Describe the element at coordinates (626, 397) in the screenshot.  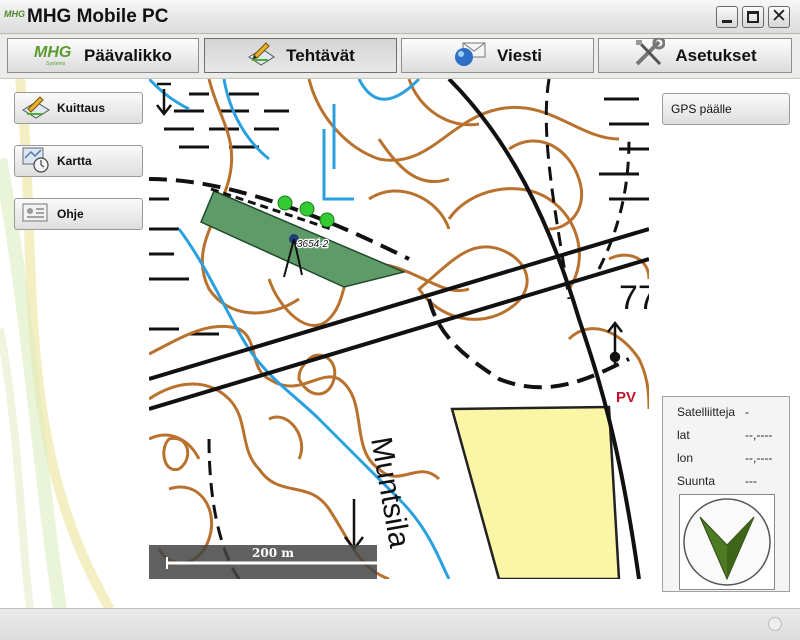
I see `pv-marker-label: PV` at that location.